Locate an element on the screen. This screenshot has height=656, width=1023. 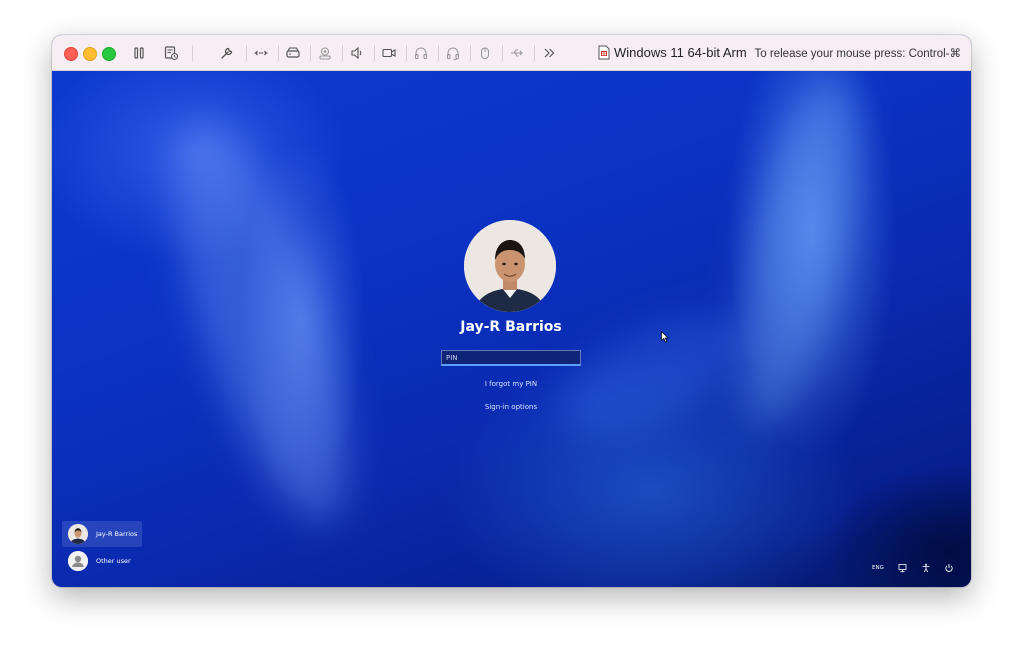
user-list-label: Other user is located at coordinates (113, 561).